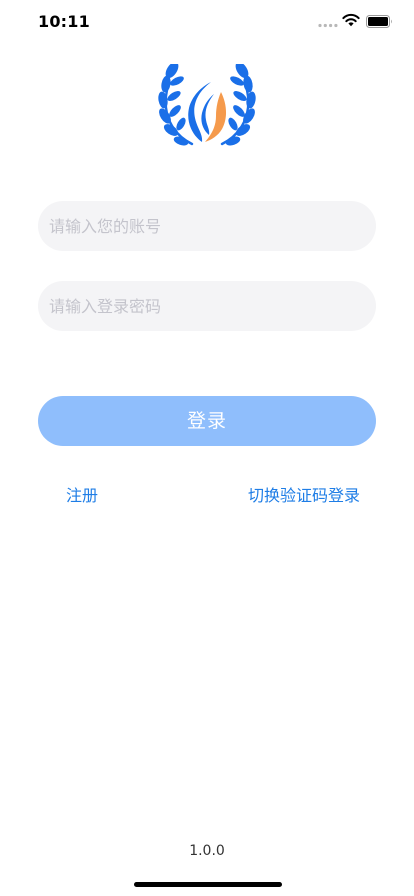 This screenshot has width=414, height=896. I want to click on register-link: 注册, so click(82, 494).